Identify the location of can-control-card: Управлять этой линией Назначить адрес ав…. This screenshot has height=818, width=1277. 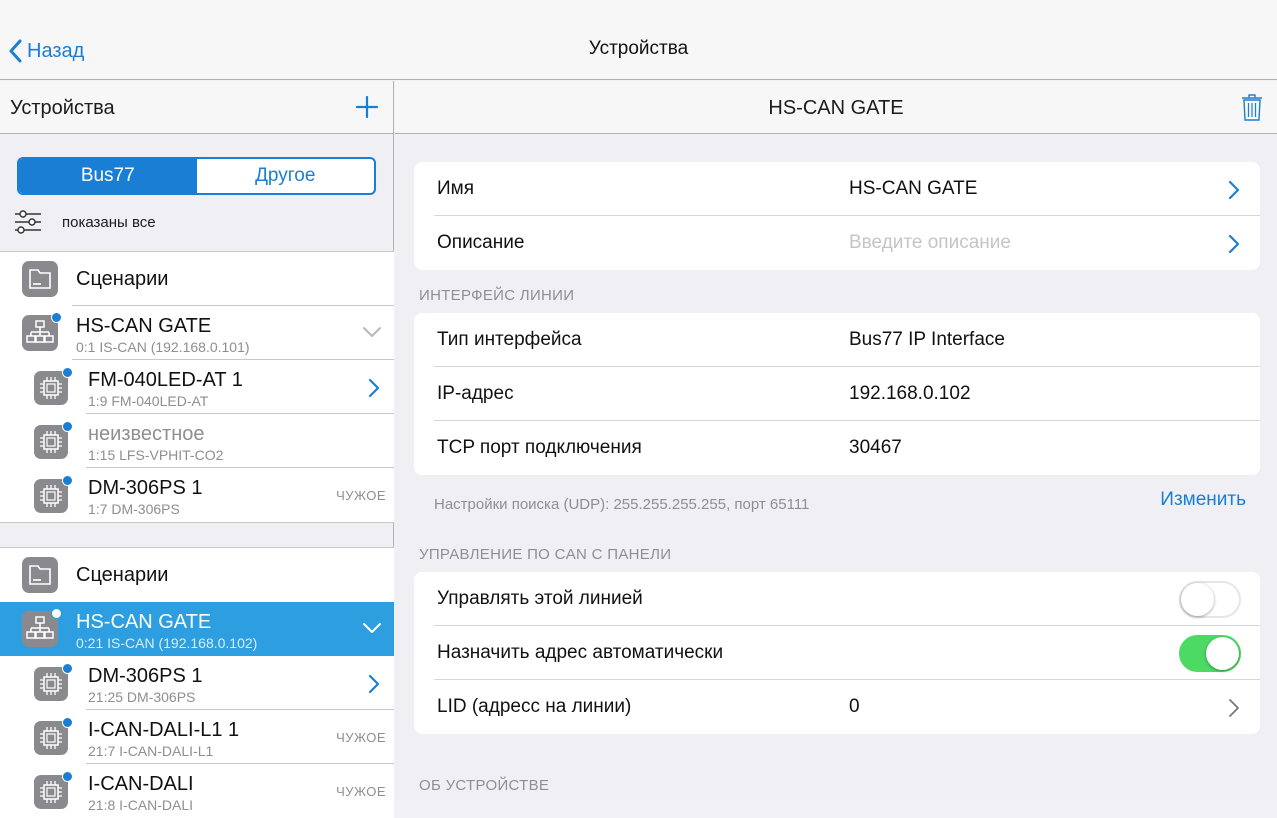
(837, 653).